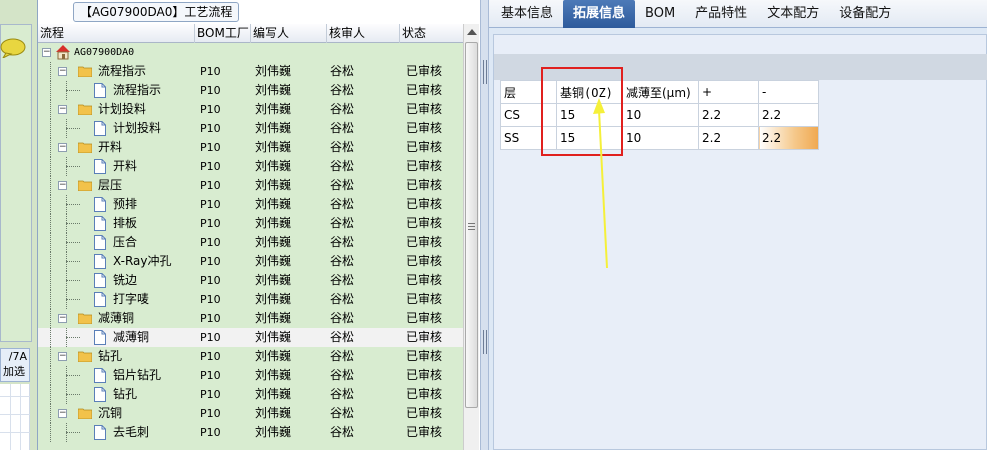  I want to click on tree-row: 铣边 P10 刘伟巍 谷松 已审核, so click(250, 280).